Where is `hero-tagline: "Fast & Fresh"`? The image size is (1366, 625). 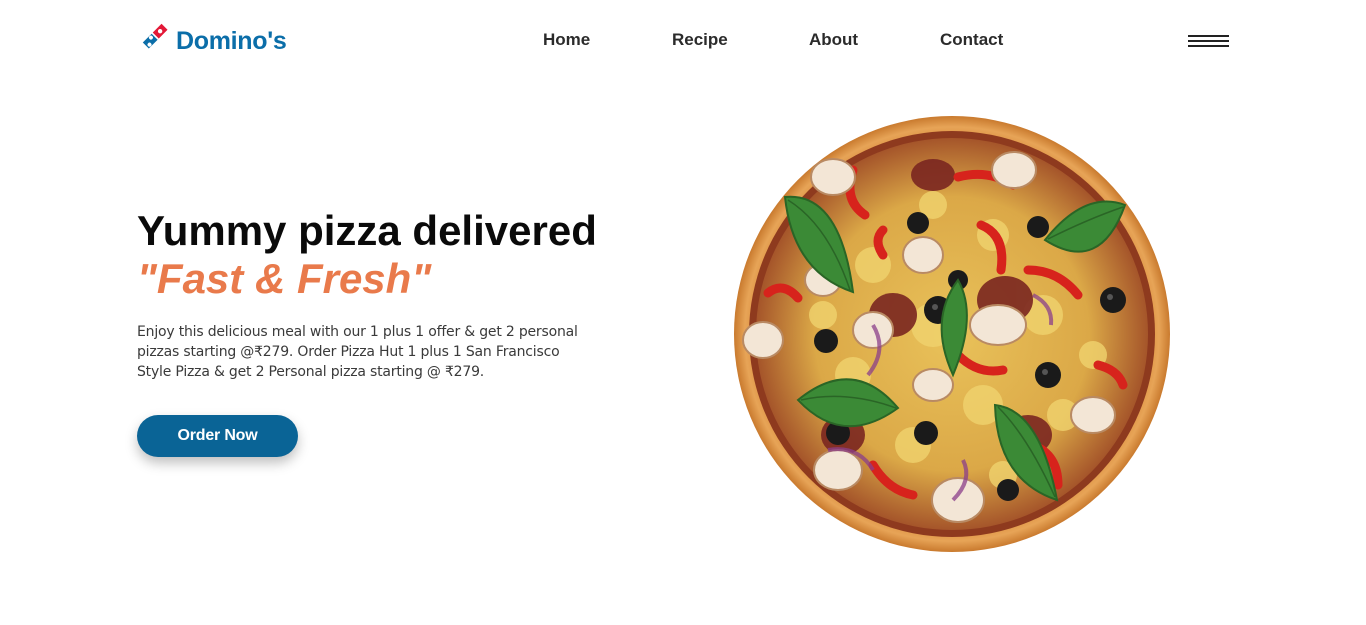
hero-tagline: "Fast & Fresh" is located at coordinates (284, 278).